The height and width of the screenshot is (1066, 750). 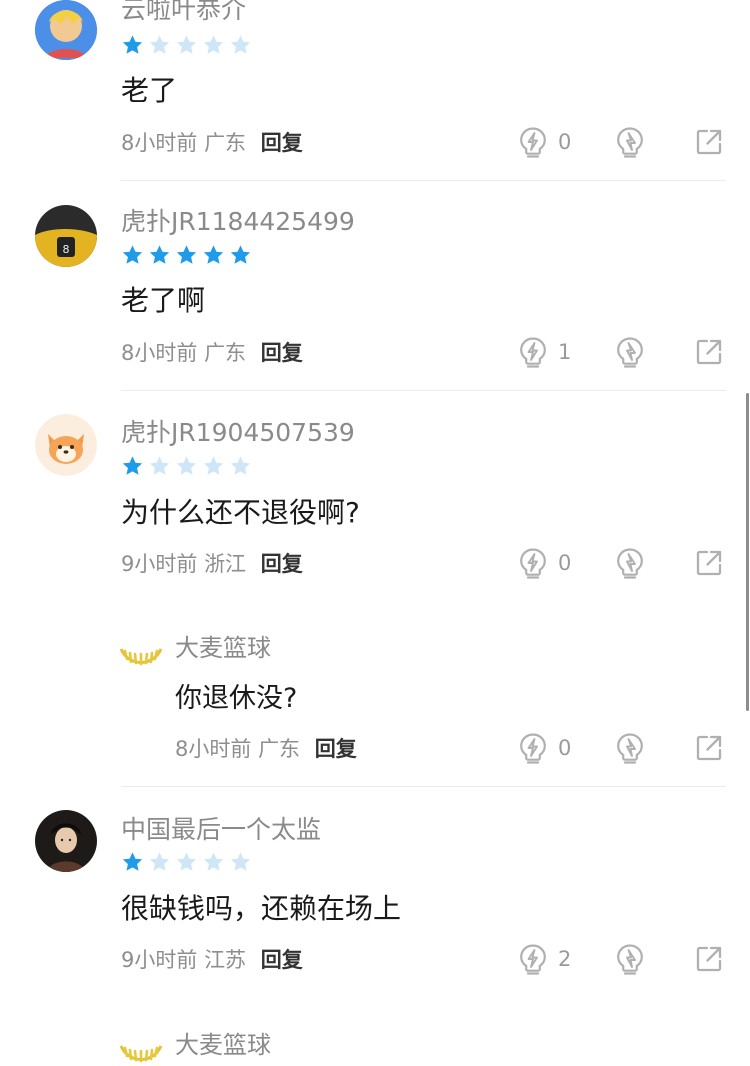 I want to click on comment-location: 江苏, so click(x=225, y=960).